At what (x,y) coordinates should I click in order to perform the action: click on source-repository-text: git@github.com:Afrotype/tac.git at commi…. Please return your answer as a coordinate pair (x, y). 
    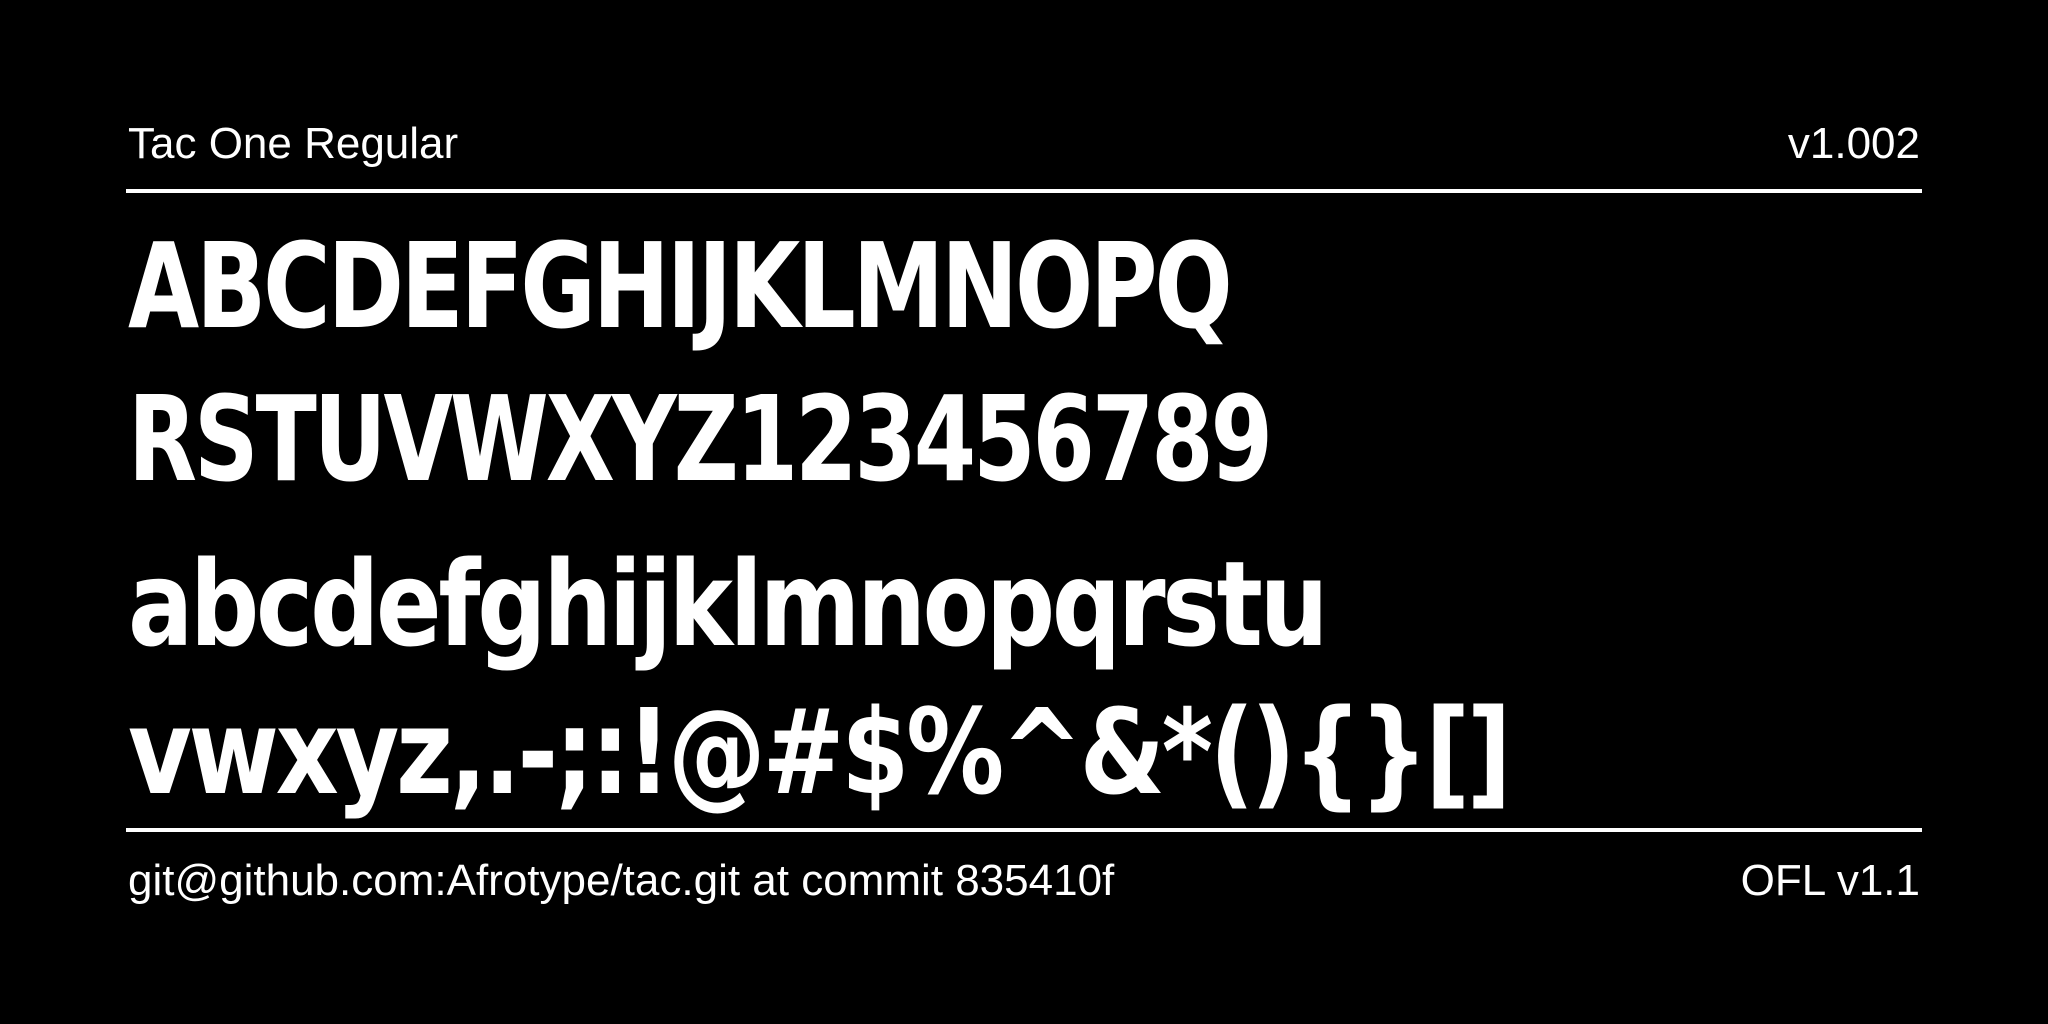
    Looking at the image, I should click on (621, 880).